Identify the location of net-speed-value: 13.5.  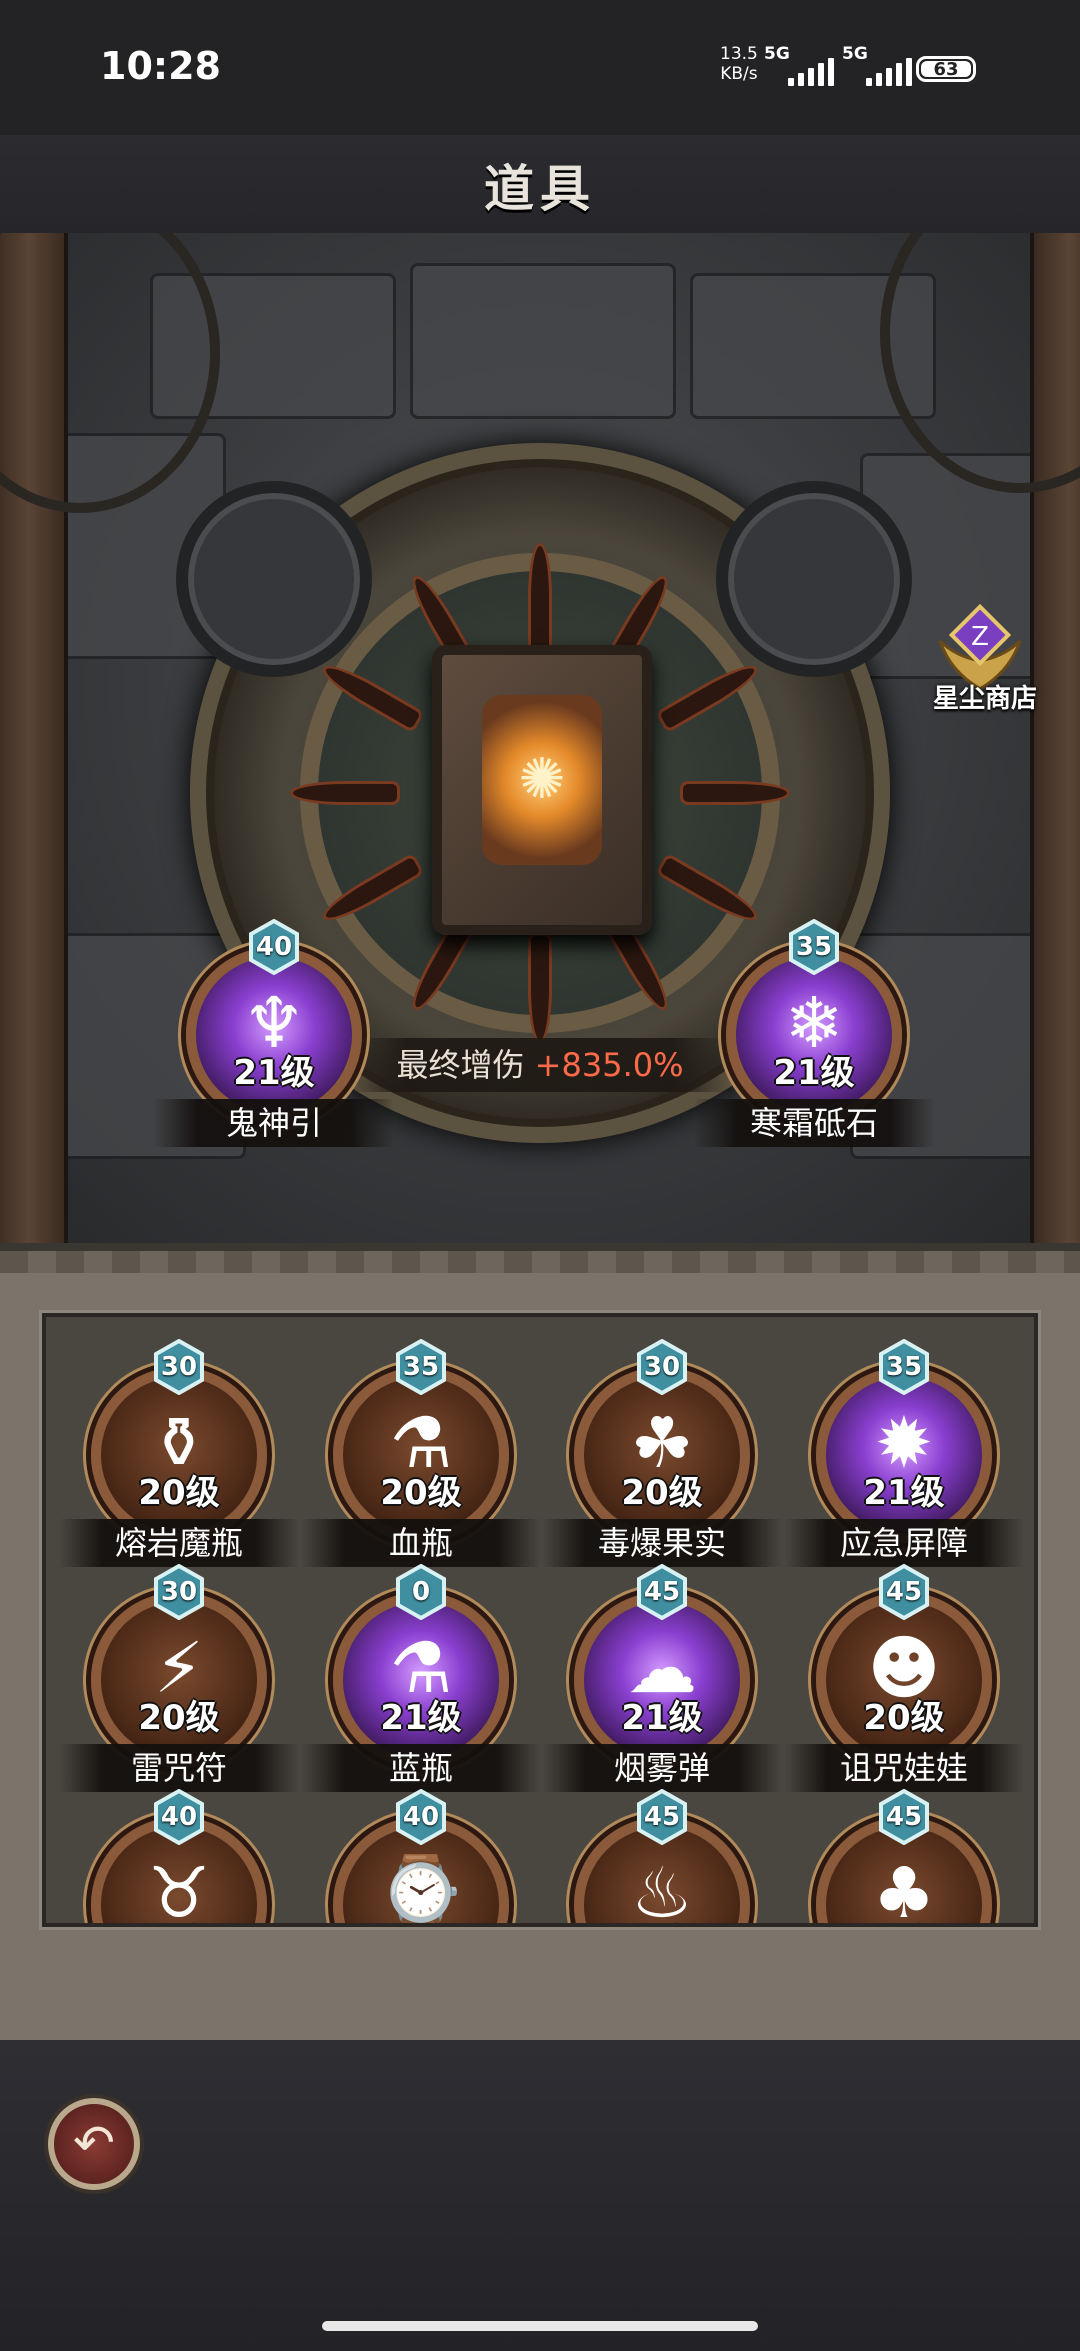
(739, 54).